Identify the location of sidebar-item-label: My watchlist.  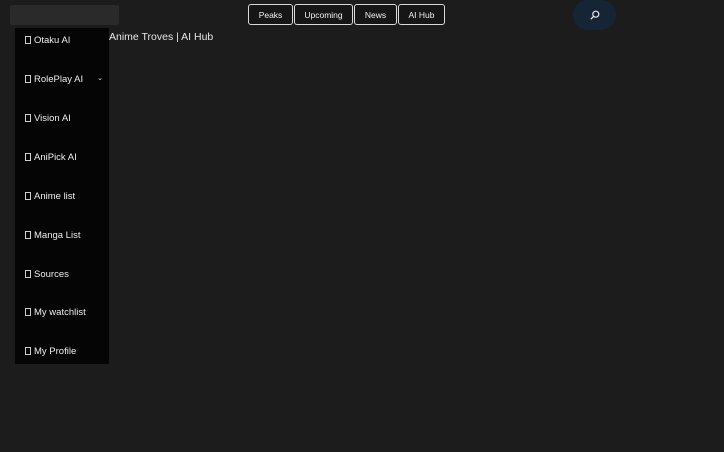
(60, 312).